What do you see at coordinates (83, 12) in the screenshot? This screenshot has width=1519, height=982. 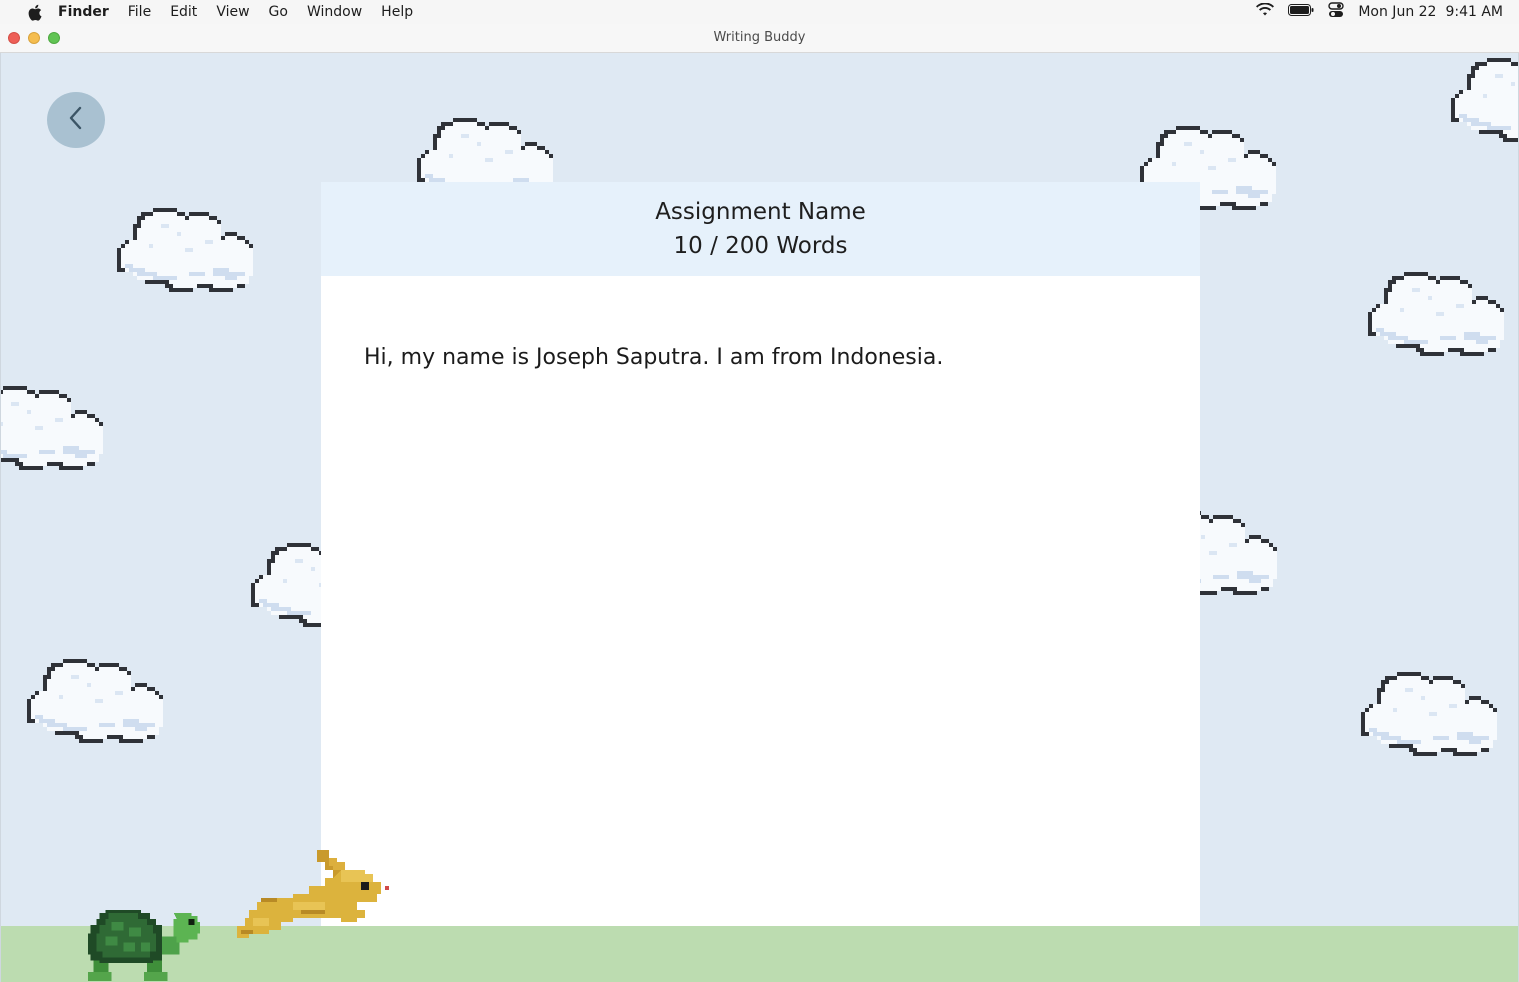 I see `menu-app-name: Finder` at bounding box center [83, 12].